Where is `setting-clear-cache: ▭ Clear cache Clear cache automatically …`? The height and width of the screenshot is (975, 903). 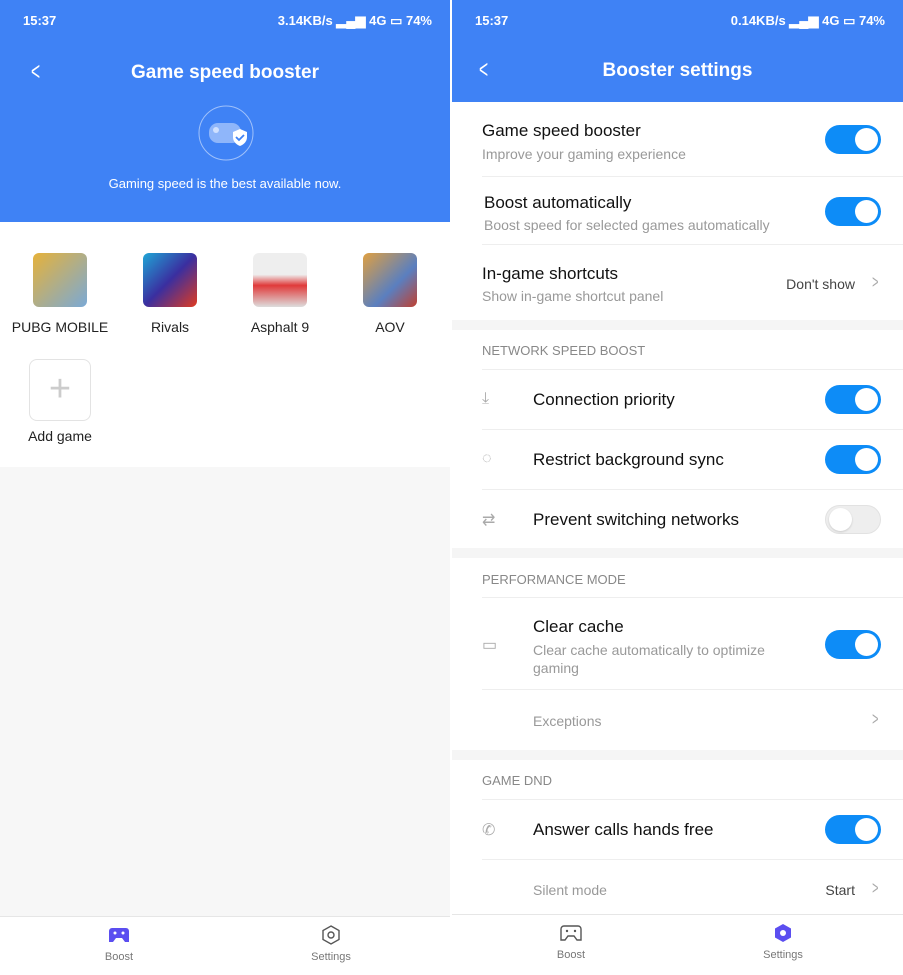 setting-clear-cache: ▭ Clear cache Clear cache automatically … is located at coordinates (692, 644).